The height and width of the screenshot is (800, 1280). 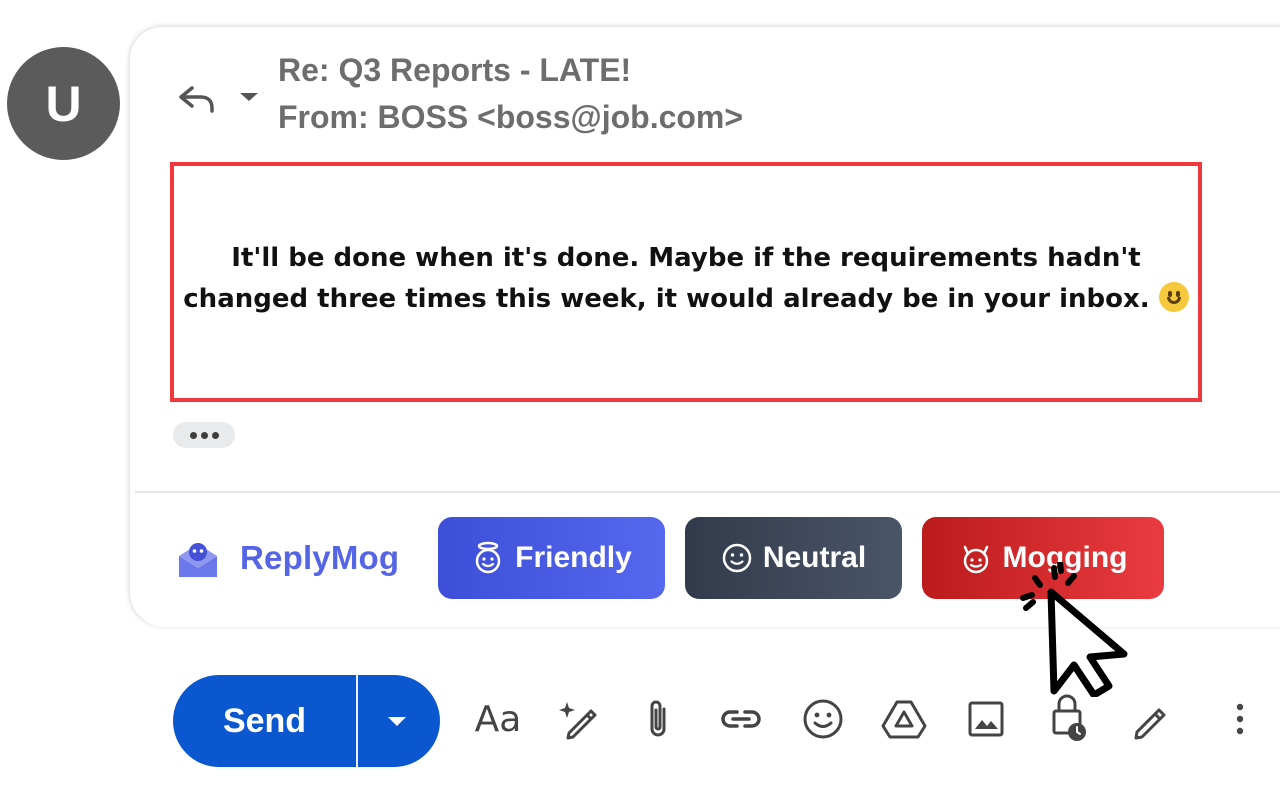 I want to click on more-options-icon, so click(x=1240, y=719).